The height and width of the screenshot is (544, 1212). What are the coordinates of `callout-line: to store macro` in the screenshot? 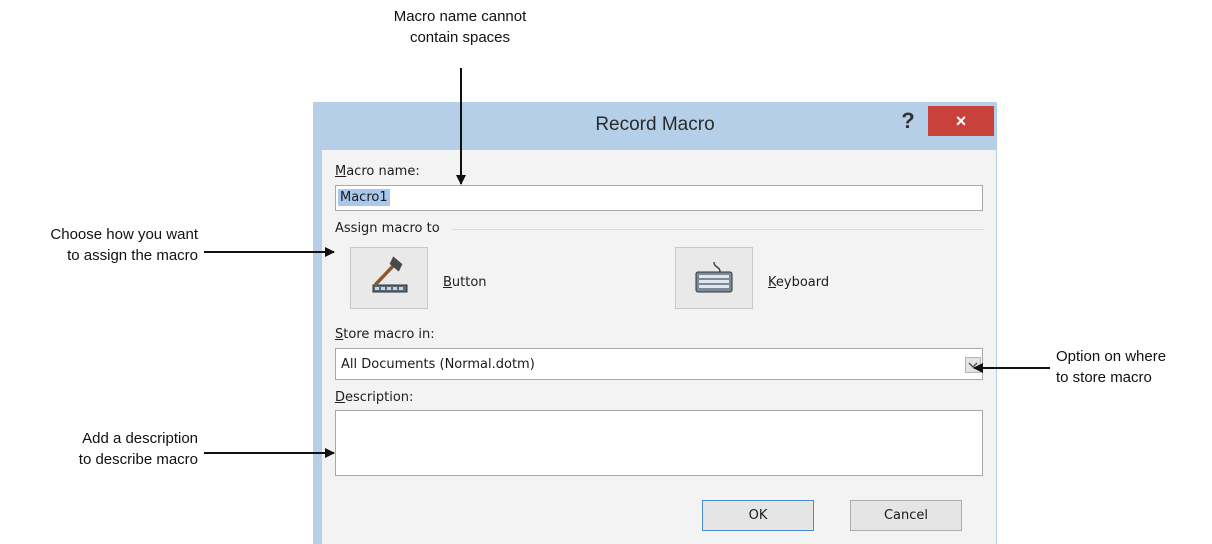 It's located at (1104, 377).